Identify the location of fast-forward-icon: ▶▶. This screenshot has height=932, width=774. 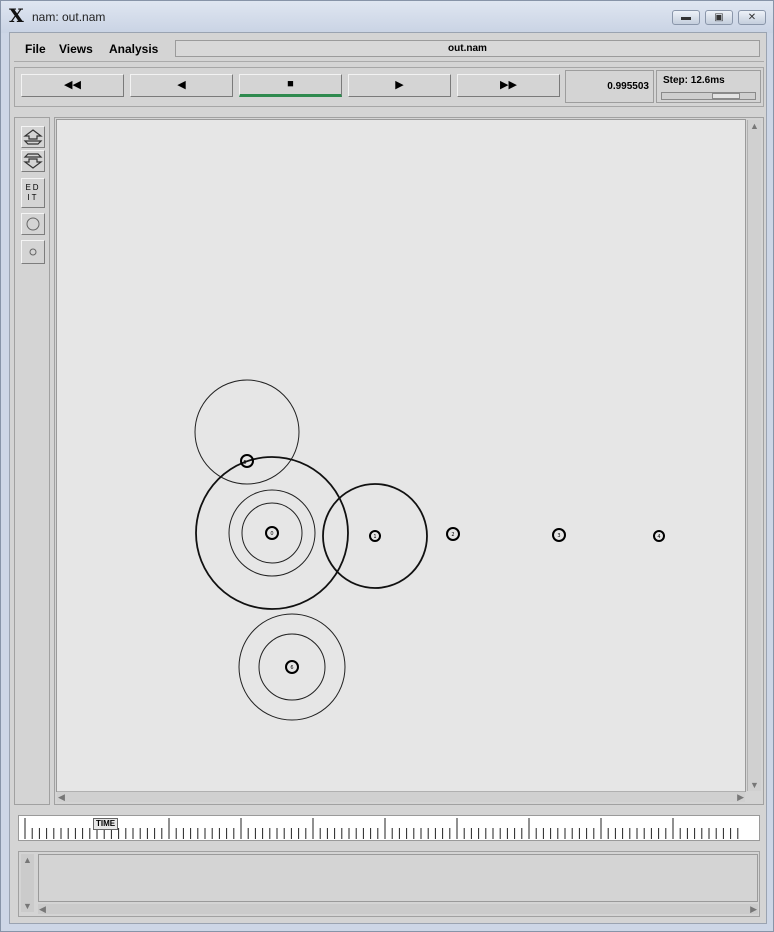
(508, 85).